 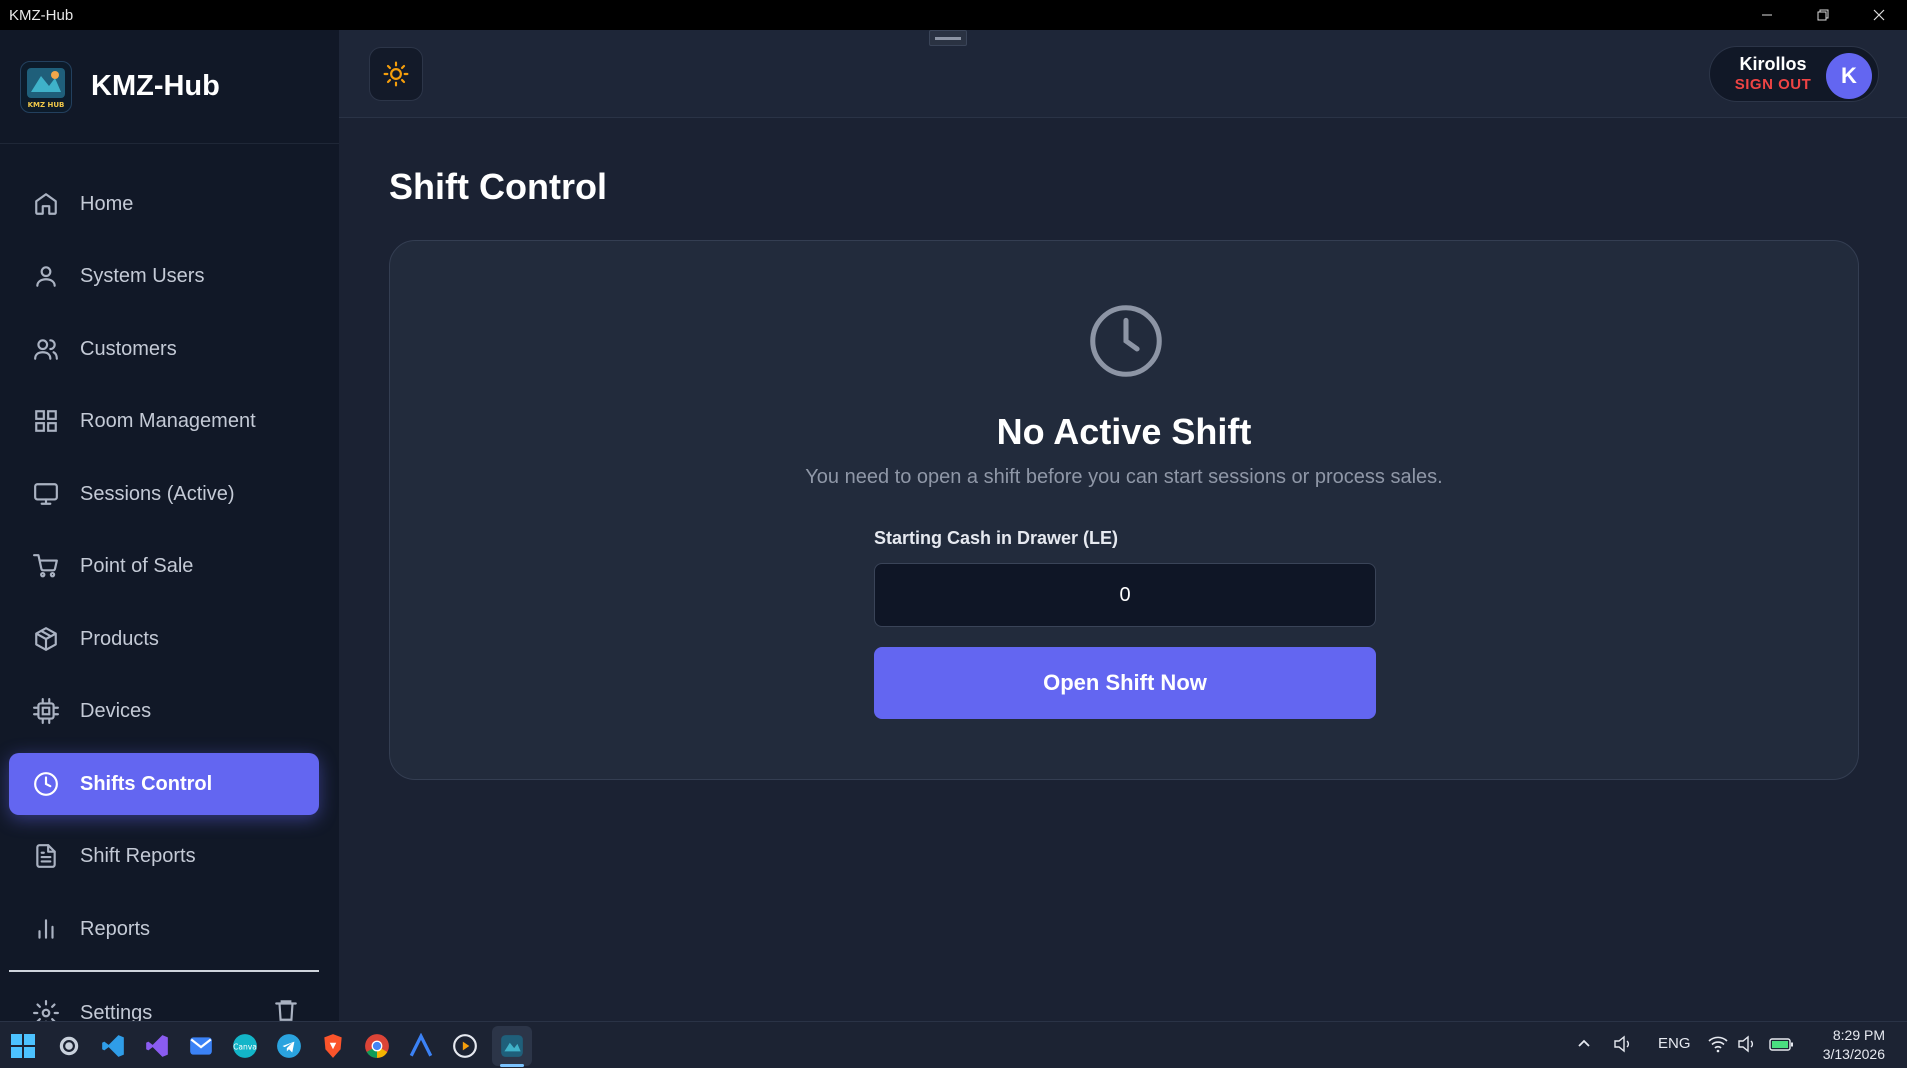 I want to click on sidebar-item-products: Products, so click(x=164, y=639).